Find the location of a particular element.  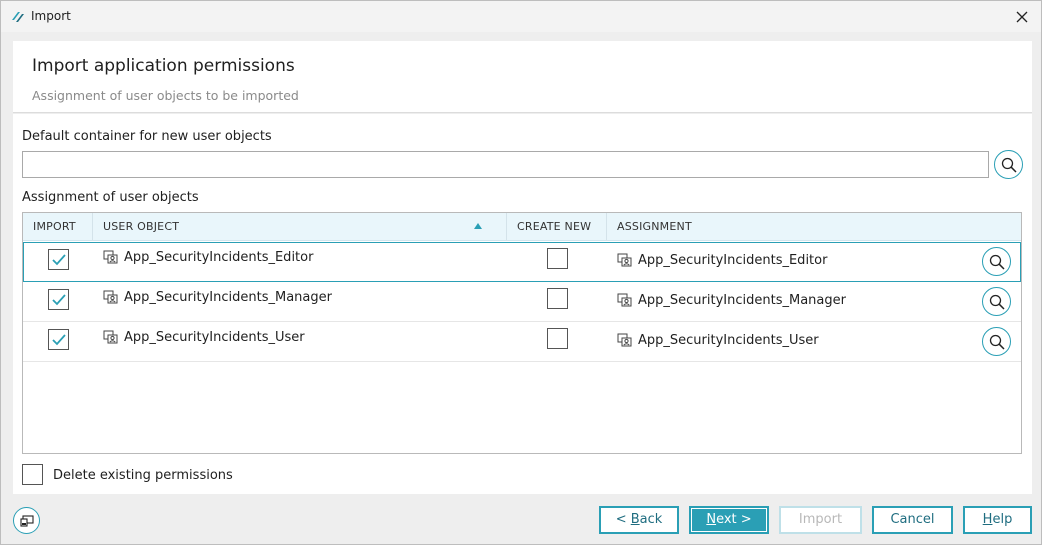

window-title: Import is located at coordinates (51, 16).